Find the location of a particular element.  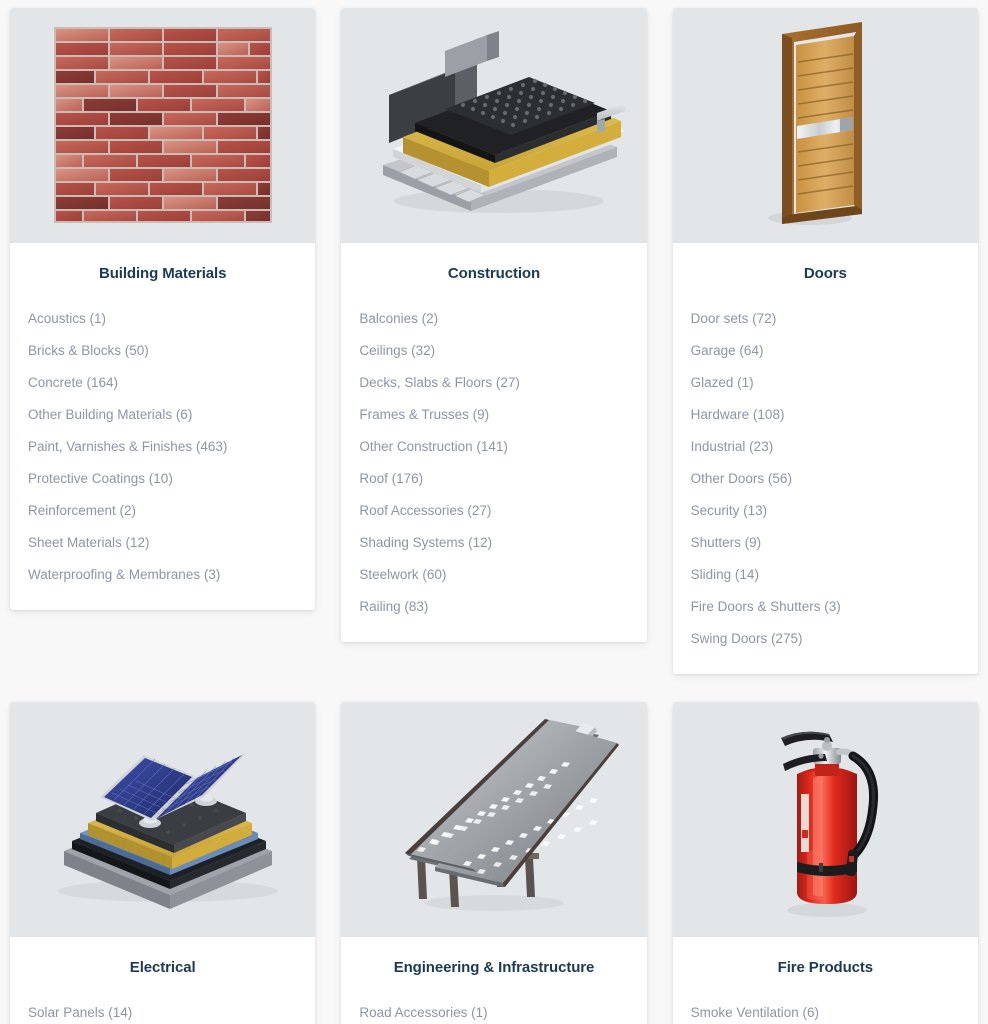

list-item: Garage (64) is located at coordinates (825, 351).